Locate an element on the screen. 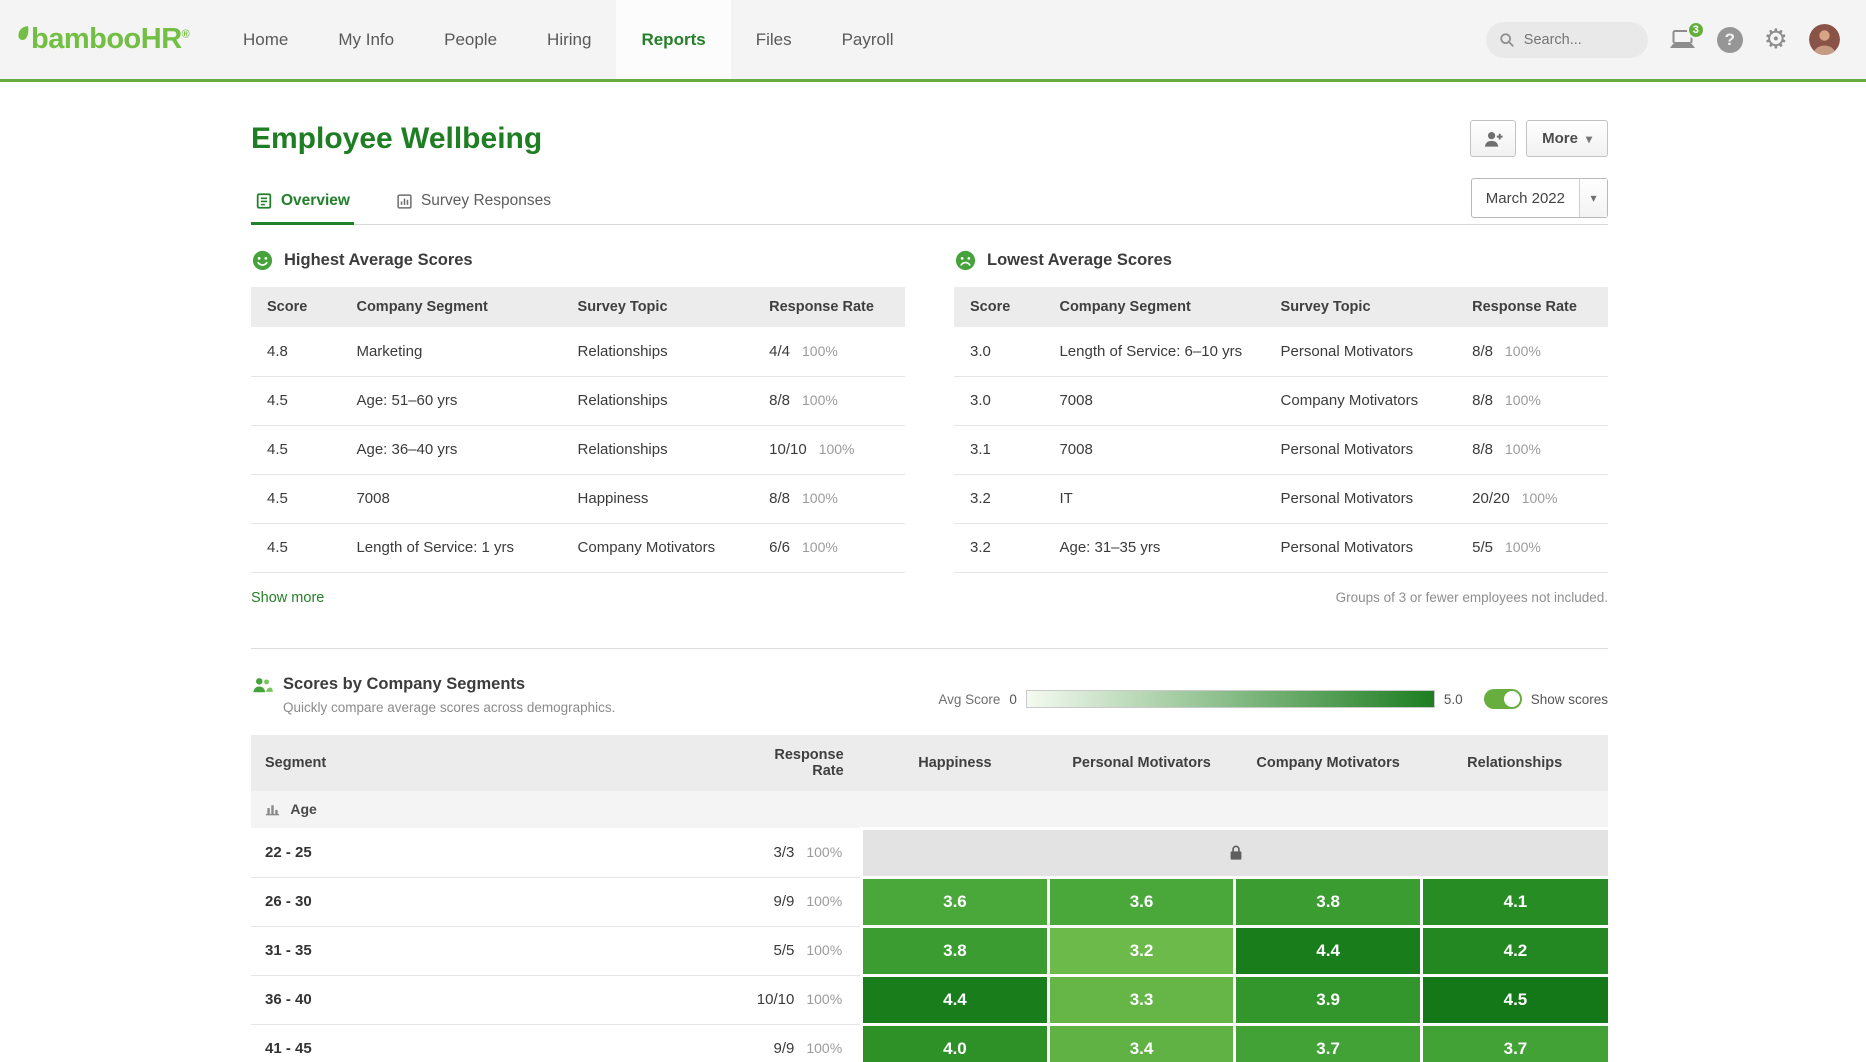  heatmap-cell: 4.2 is located at coordinates (1513, 949).